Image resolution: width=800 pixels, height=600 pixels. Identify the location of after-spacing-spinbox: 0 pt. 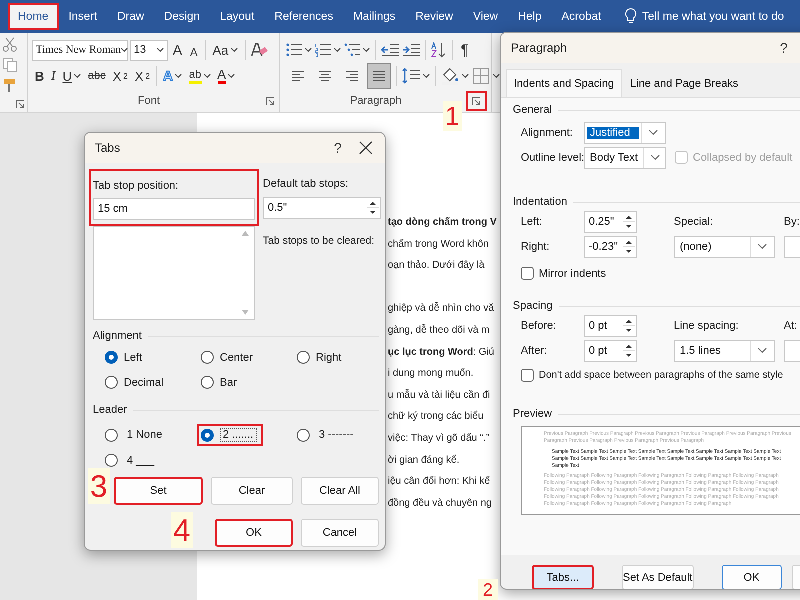
(610, 351).